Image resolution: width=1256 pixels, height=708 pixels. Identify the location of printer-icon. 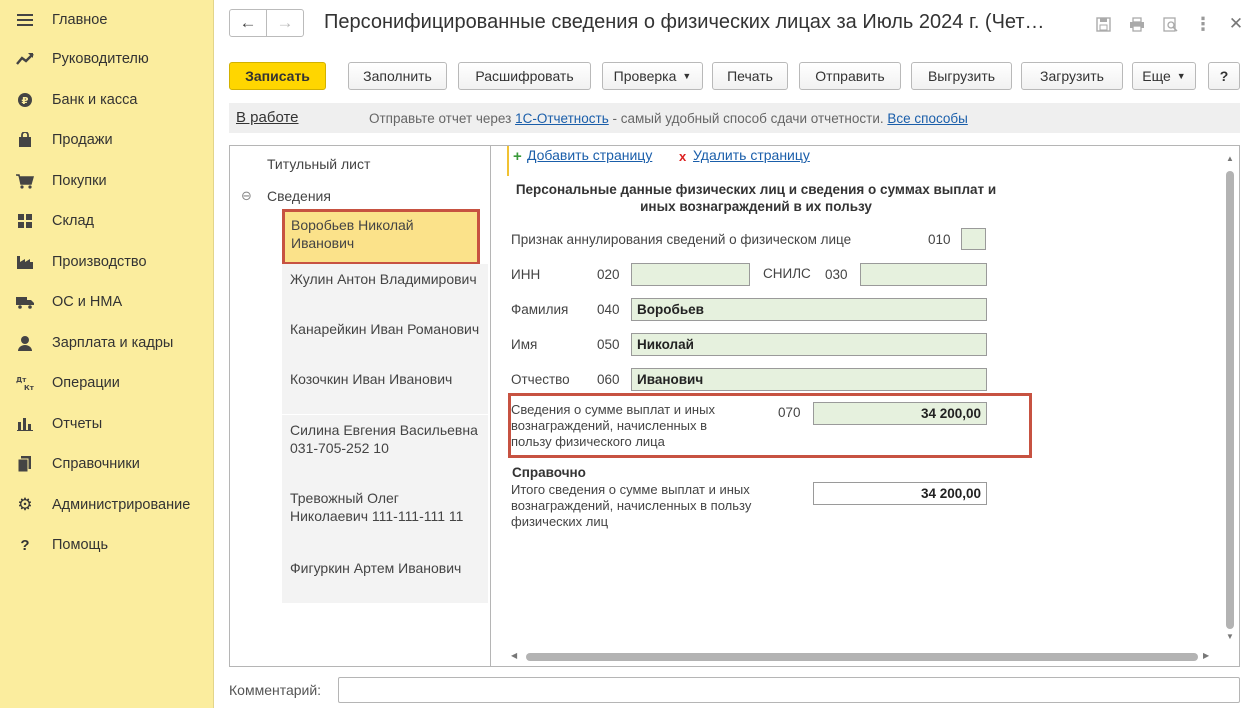
(1137, 24).